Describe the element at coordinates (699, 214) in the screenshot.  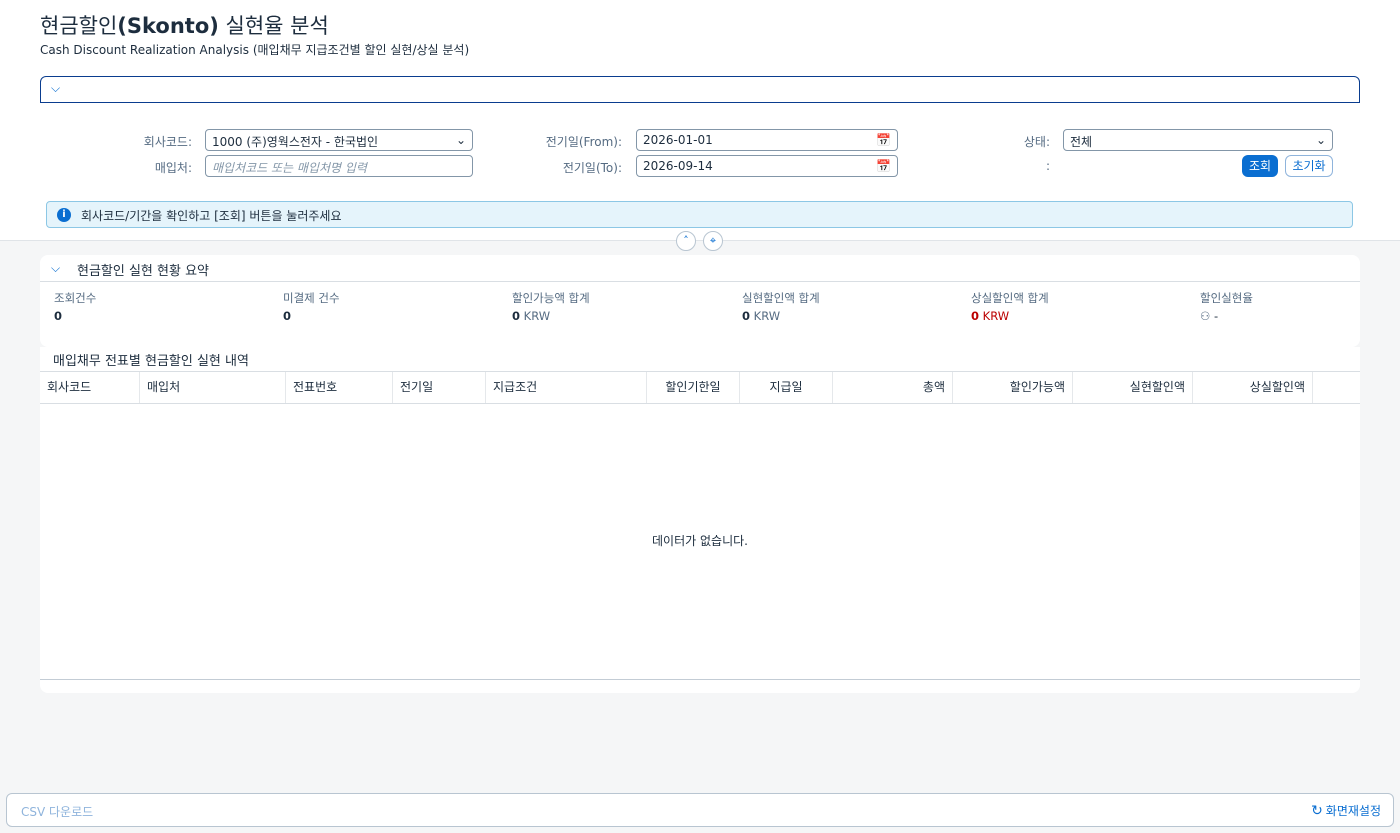
I see `info-message-strip: i 회사코드/기간을 확인하고 [조회] 버튼을 눌러주세요` at that location.